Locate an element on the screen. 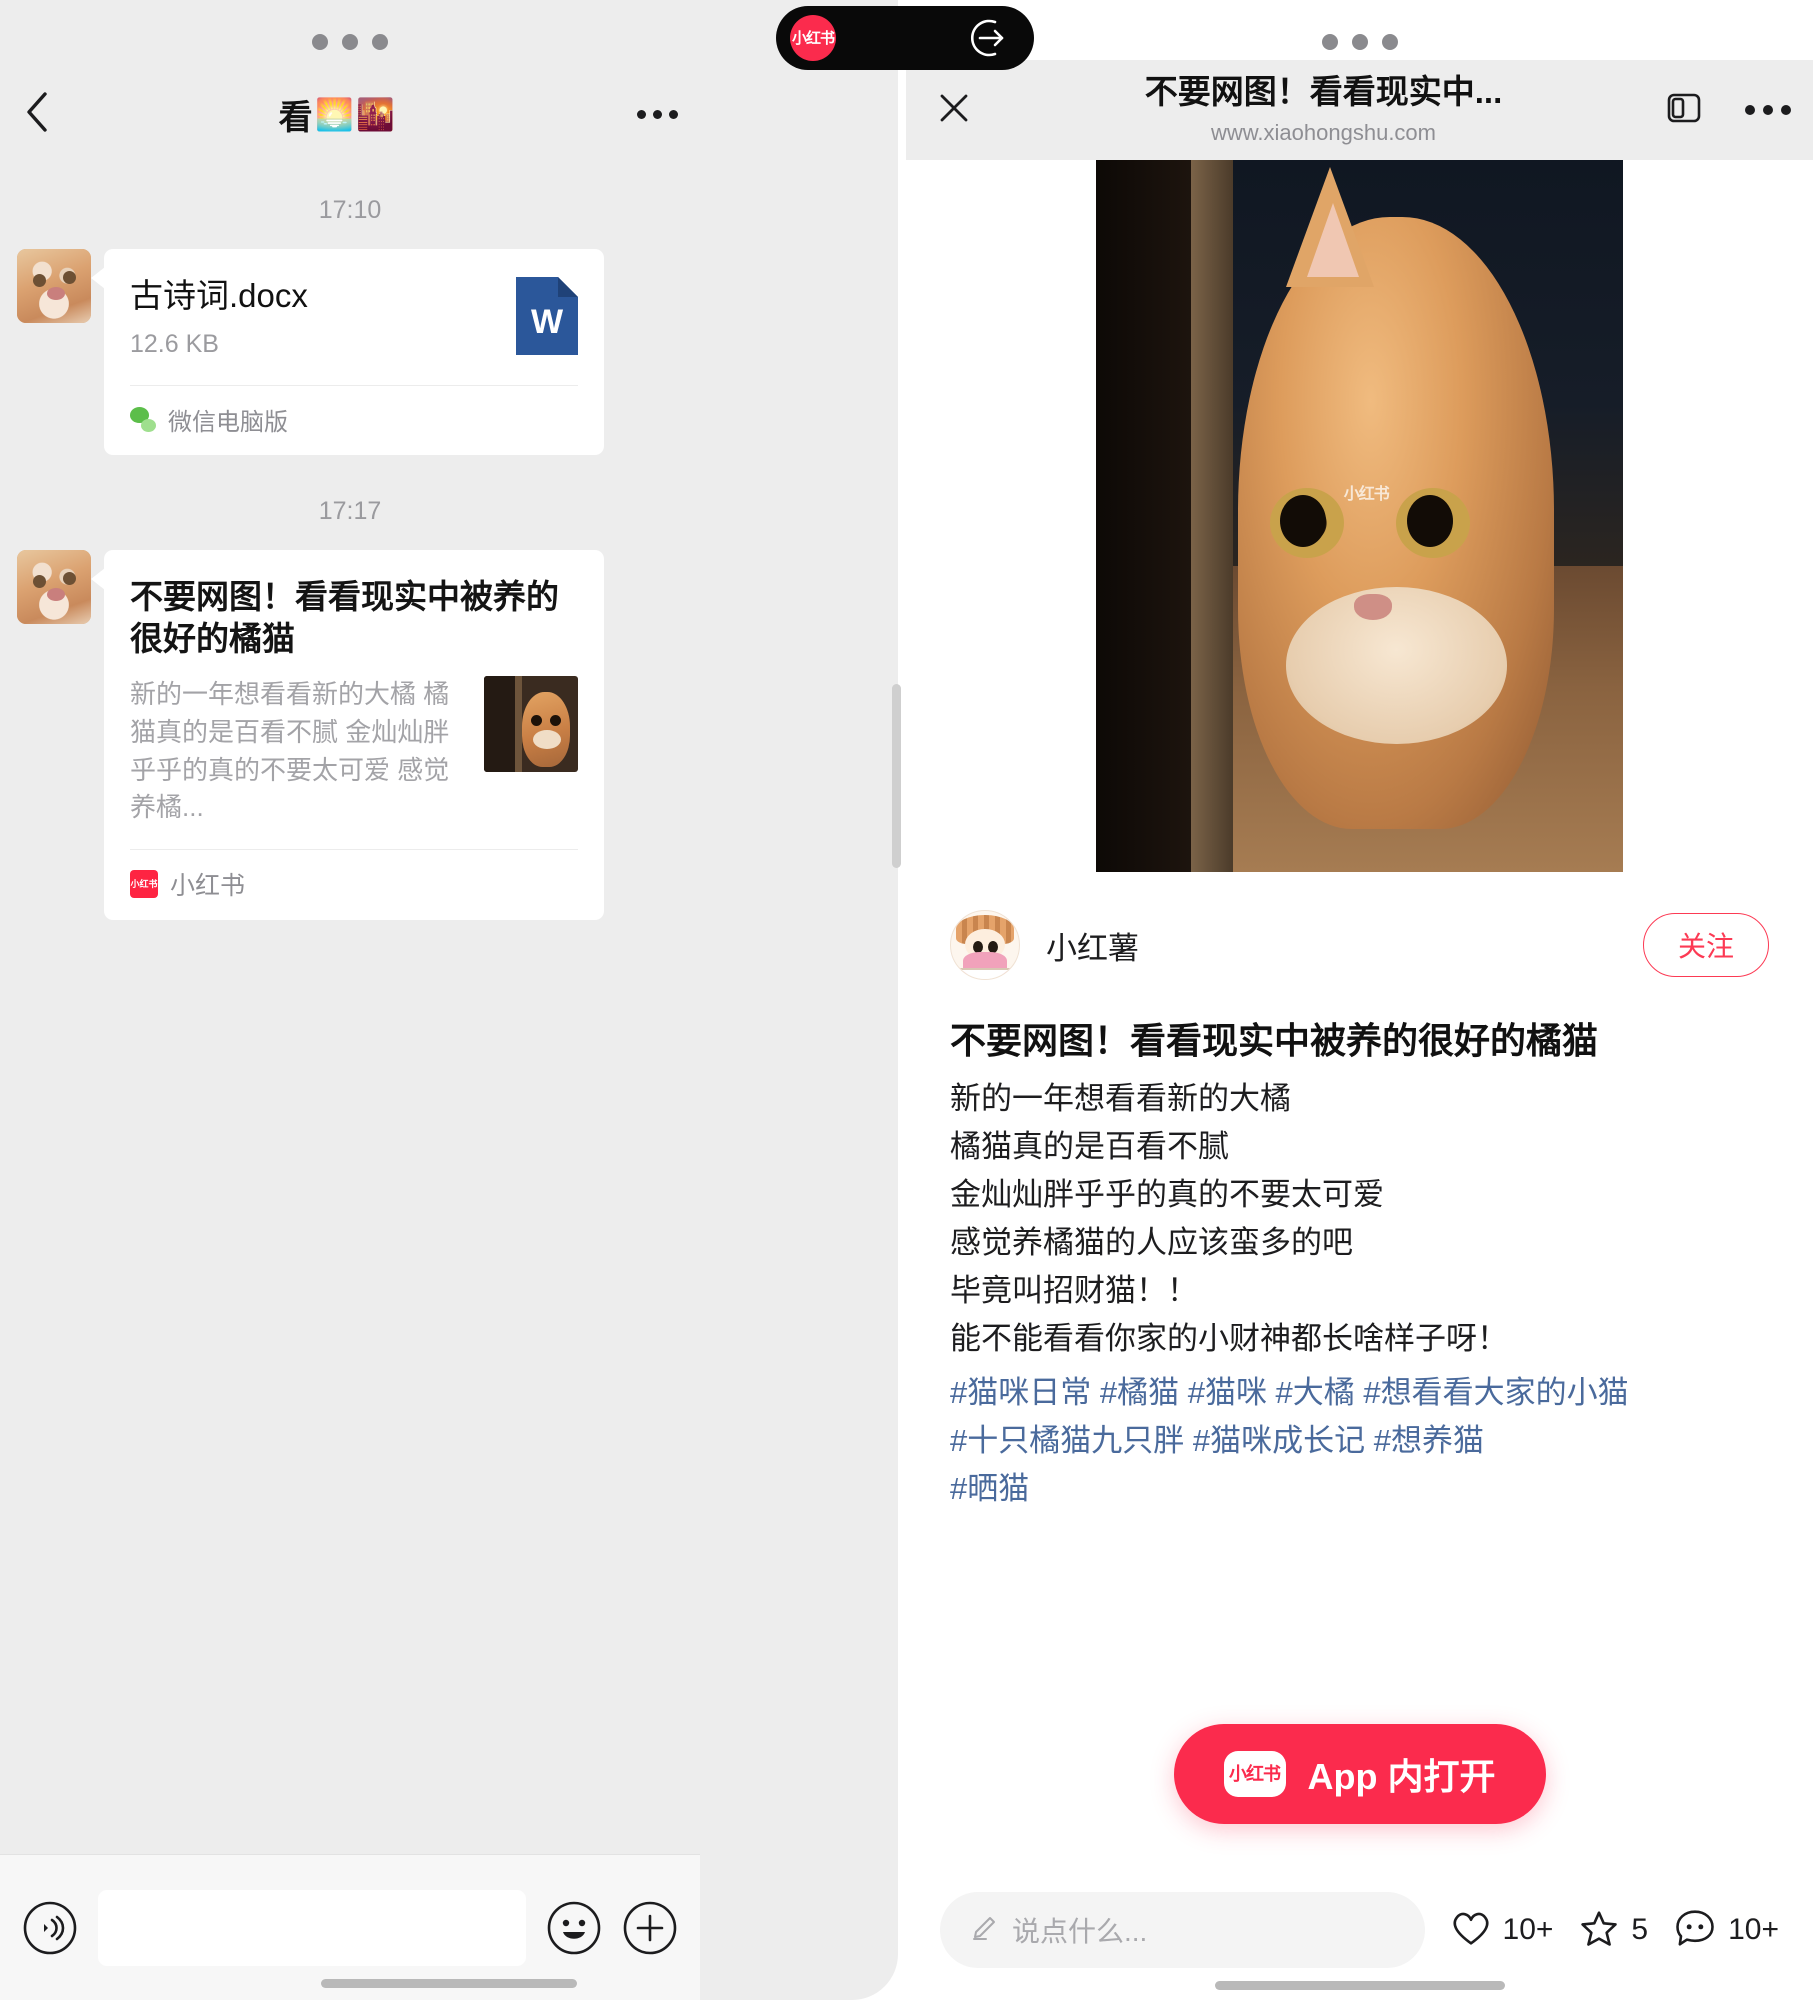 The image size is (1813, 2000). chat-text-input is located at coordinates (312, 1927).